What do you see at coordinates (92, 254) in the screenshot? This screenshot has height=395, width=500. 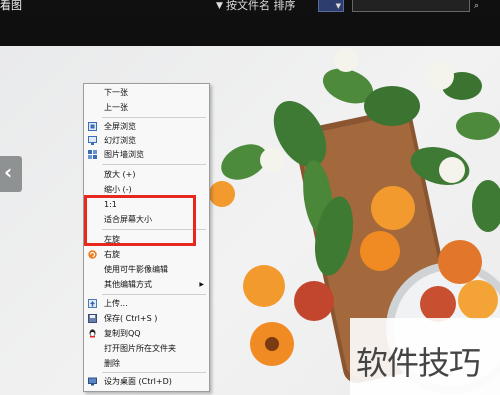 I see `rotate-right-icon` at bounding box center [92, 254].